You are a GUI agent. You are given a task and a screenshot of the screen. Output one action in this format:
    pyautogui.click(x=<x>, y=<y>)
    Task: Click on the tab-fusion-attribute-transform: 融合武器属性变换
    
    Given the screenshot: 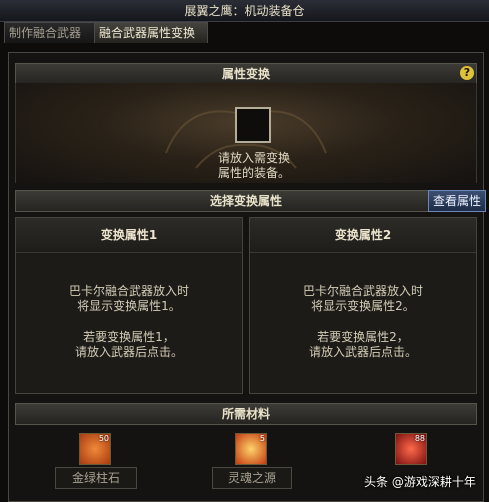 What is the action you would take?
    pyautogui.click(x=151, y=32)
    